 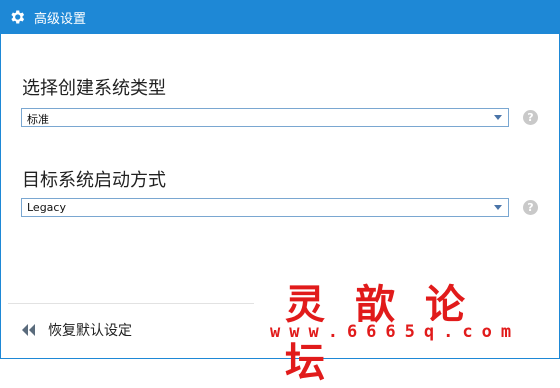 I want to click on restore-defaults-button: 恢复默认设定, so click(x=76, y=330).